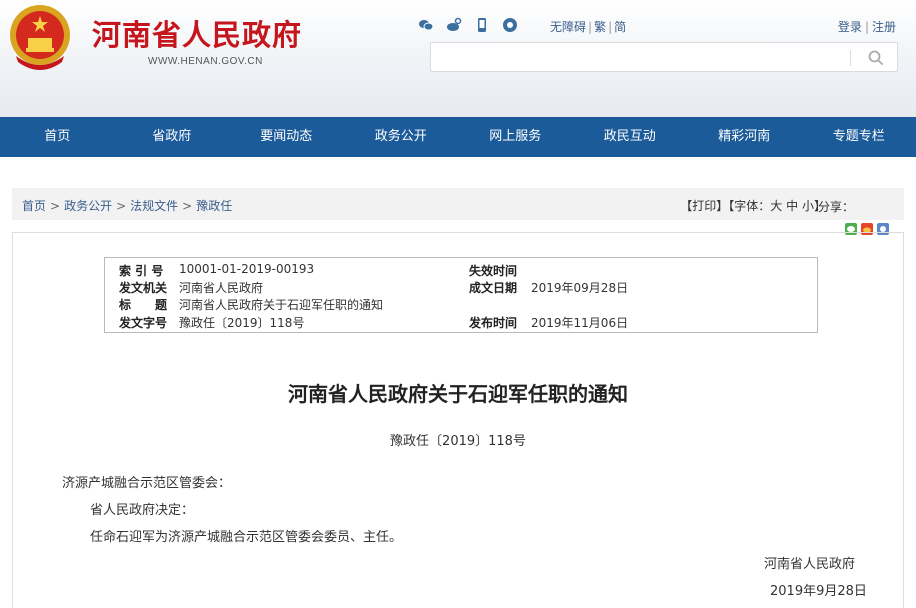 The width and height of the screenshot is (916, 608). What do you see at coordinates (458, 441) in the screenshot?
I see `document-number: 豫政任〔2019〕118号` at bounding box center [458, 441].